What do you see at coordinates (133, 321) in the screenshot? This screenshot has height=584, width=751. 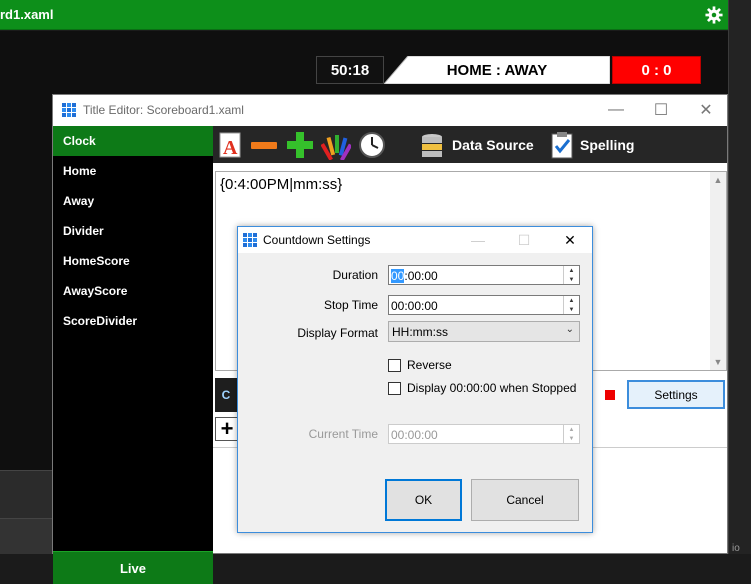 I see `element-item-scoredivider: ScoreDivider` at bounding box center [133, 321].